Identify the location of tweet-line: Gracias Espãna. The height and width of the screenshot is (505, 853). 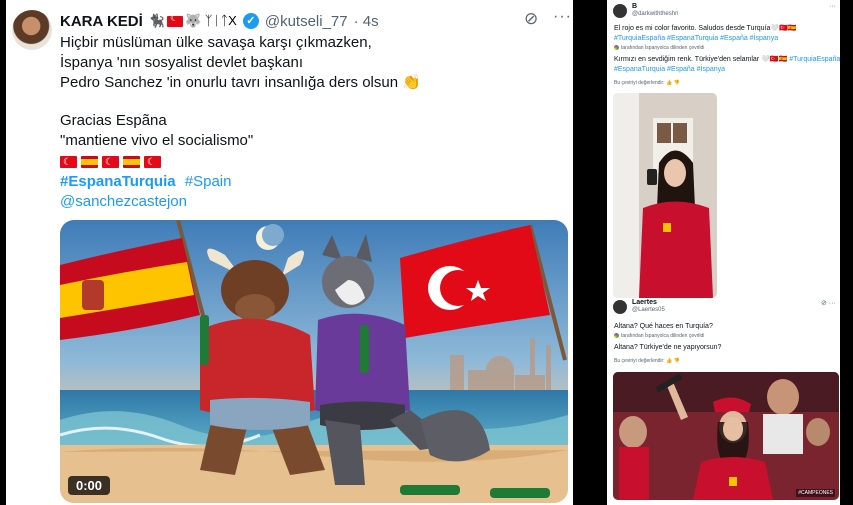
(113, 120).